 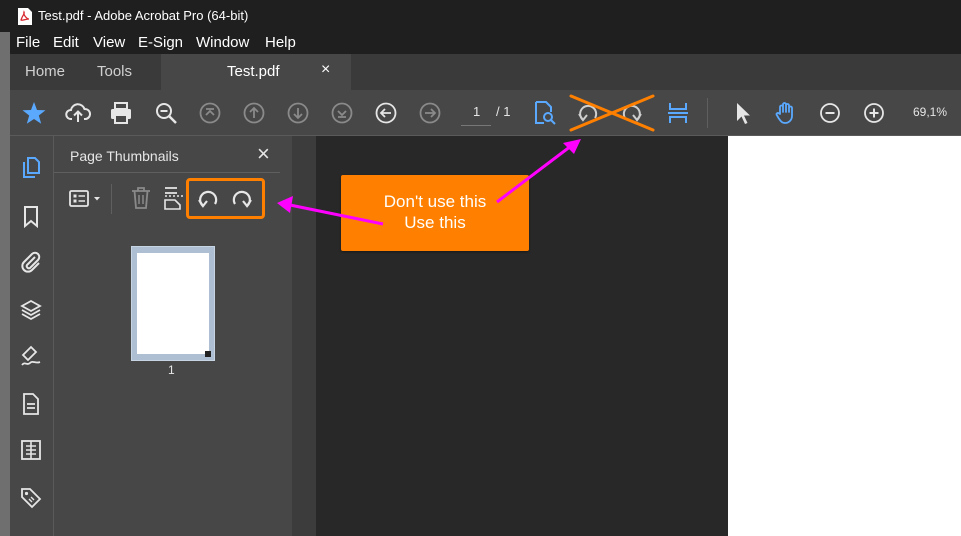 What do you see at coordinates (429, 182) in the screenshot?
I see `annotation-arrows` at bounding box center [429, 182].